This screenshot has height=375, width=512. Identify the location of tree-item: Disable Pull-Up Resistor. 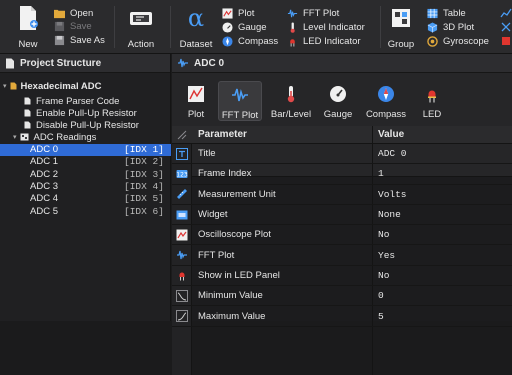
(85, 125).